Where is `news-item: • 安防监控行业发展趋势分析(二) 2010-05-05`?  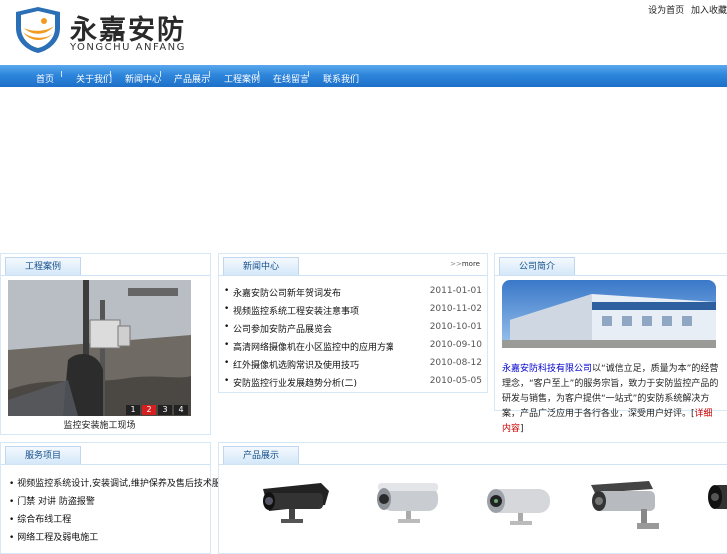 news-item: • 安防监控行业发展趋势分析(二) 2010-05-05 is located at coordinates (353, 383).